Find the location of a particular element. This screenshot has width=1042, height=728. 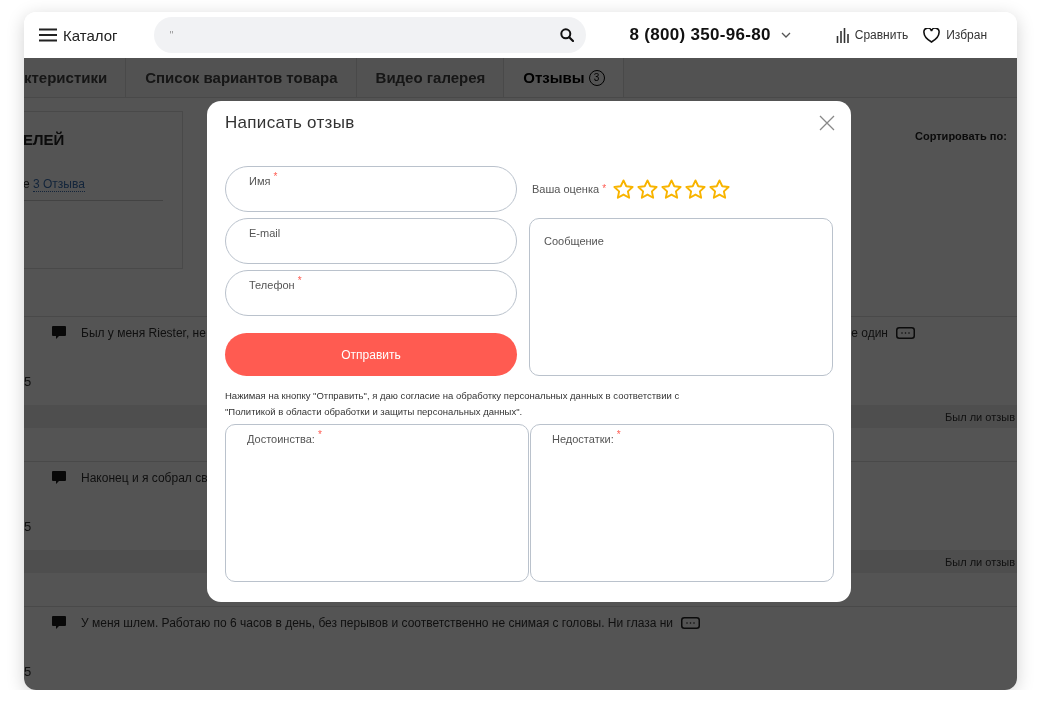

compare-link: Сравнить is located at coordinates (872, 35).